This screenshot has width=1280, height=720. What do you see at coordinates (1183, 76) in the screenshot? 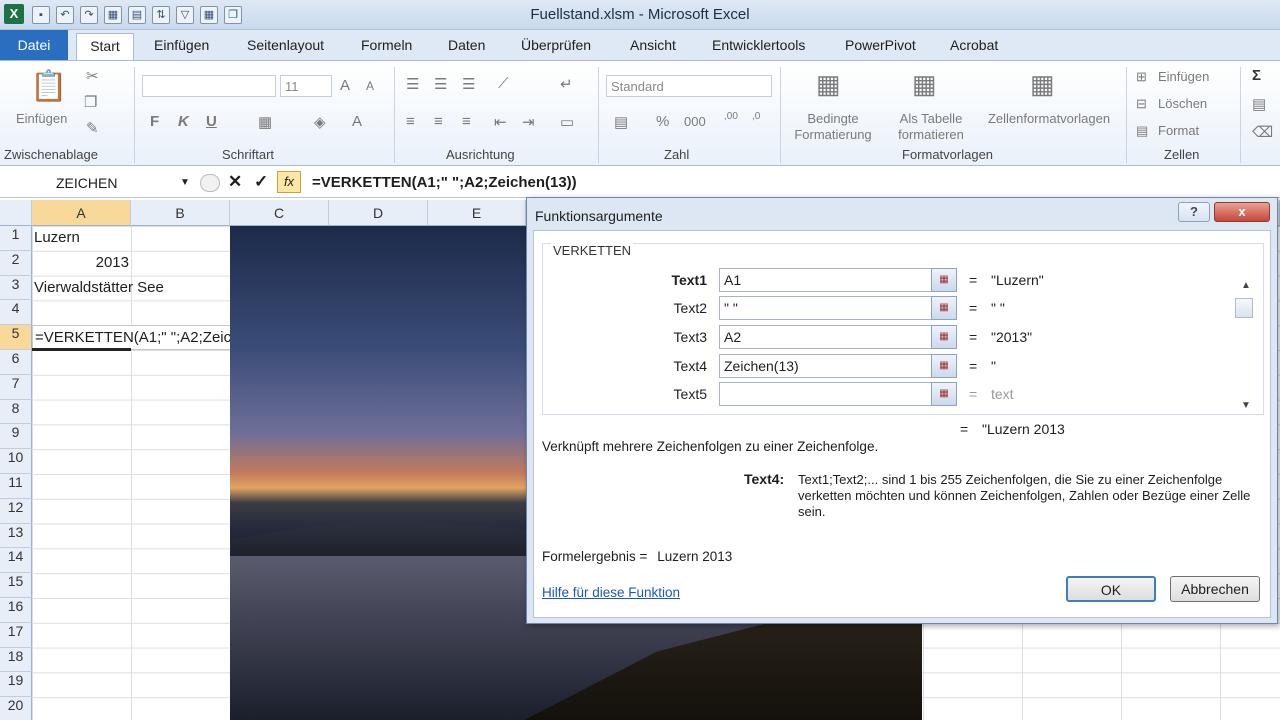
I see `insert-cells-button: Einfügen` at bounding box center [1183, 76].